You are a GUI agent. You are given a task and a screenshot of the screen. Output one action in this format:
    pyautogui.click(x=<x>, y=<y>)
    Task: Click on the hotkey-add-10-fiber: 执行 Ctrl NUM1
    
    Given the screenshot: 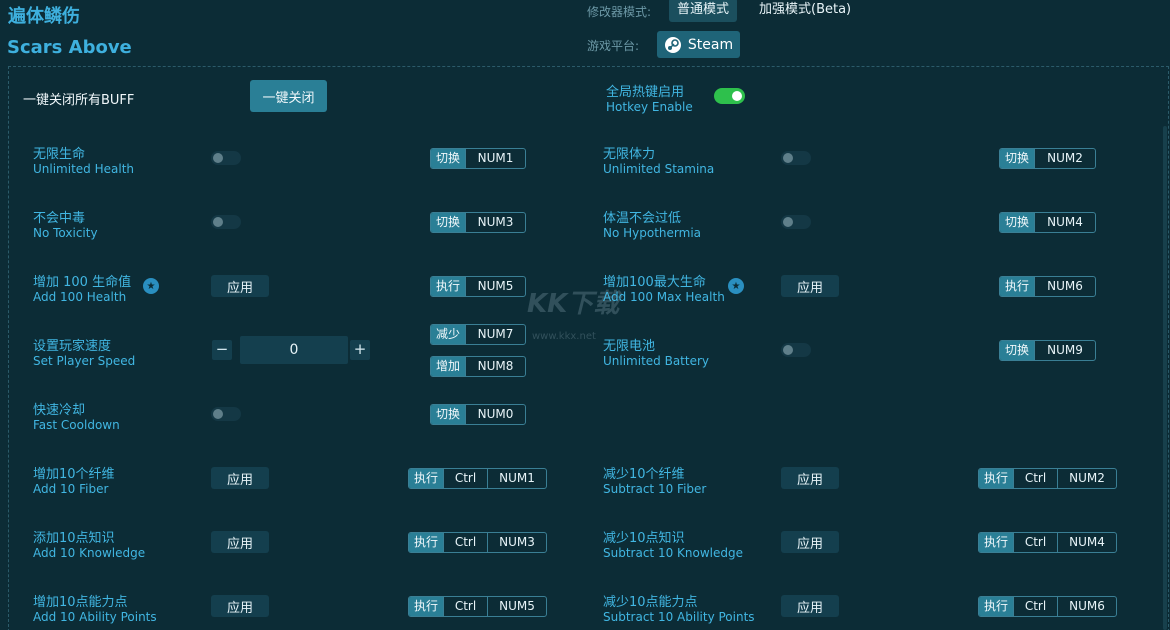 What is the action you would take?
    pyautogui.click(x=477, y=478)
    